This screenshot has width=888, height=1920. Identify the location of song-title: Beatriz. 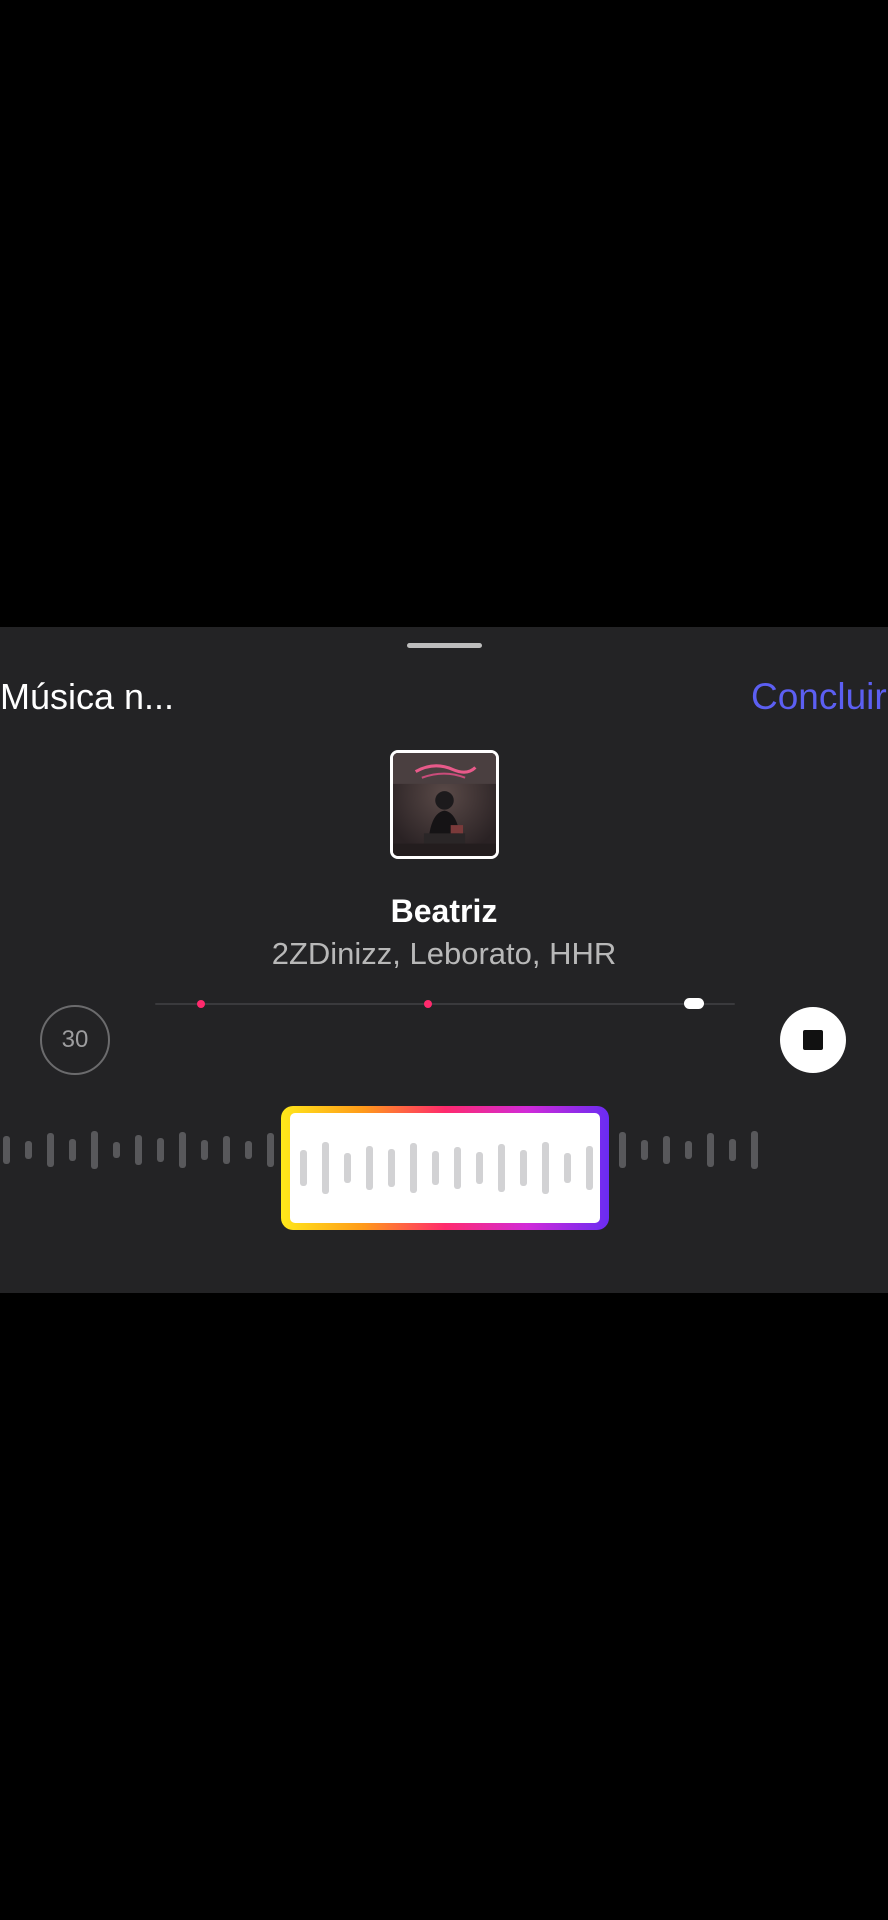
(444, 911).